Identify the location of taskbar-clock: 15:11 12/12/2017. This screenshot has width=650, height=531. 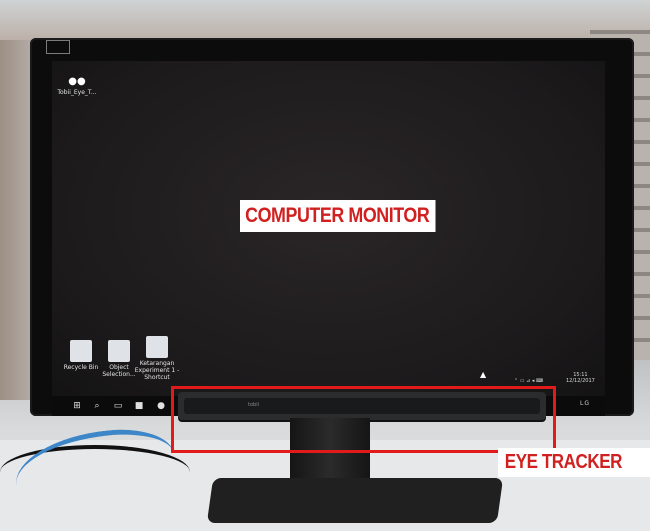
(580, 378).